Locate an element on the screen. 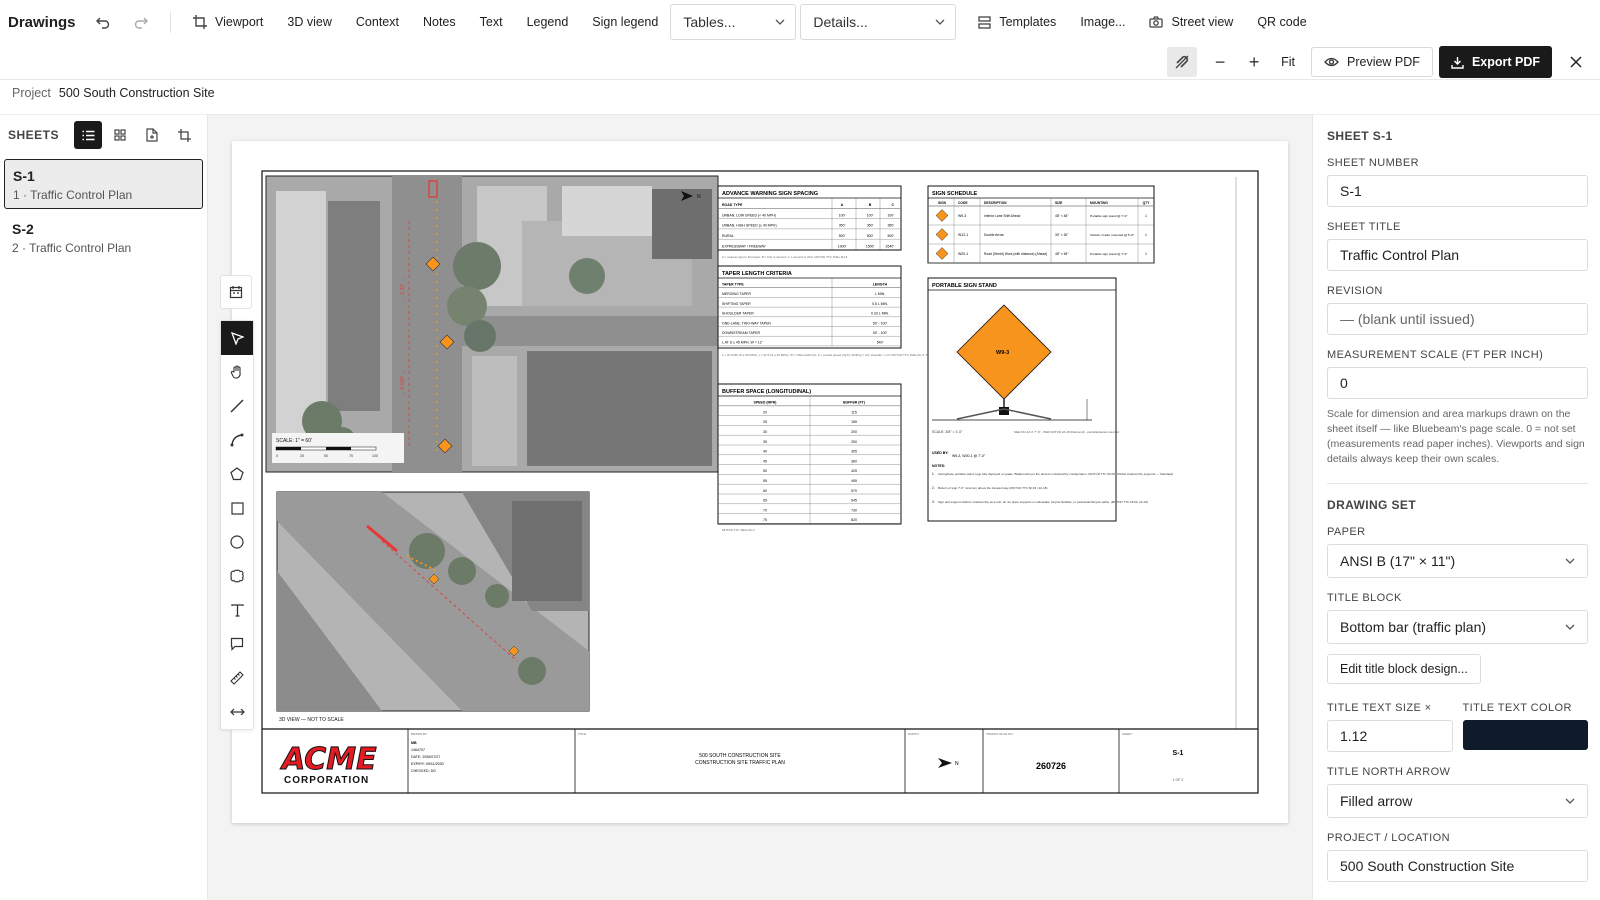 The height and width of the screenshot is (900, 1600). zoom-in-button: + is located at coordinates (1254, 62).